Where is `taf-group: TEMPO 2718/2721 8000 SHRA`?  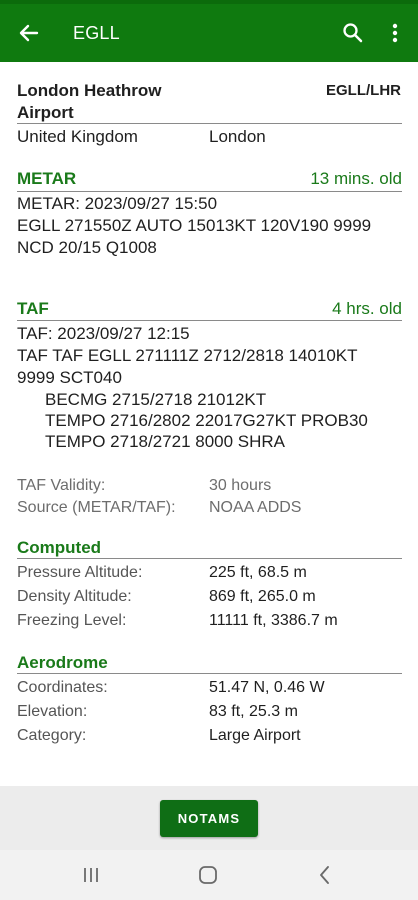 taf-group: TEMPO 2718/2721 8000 SHRA is located at coordinates (165, 441).